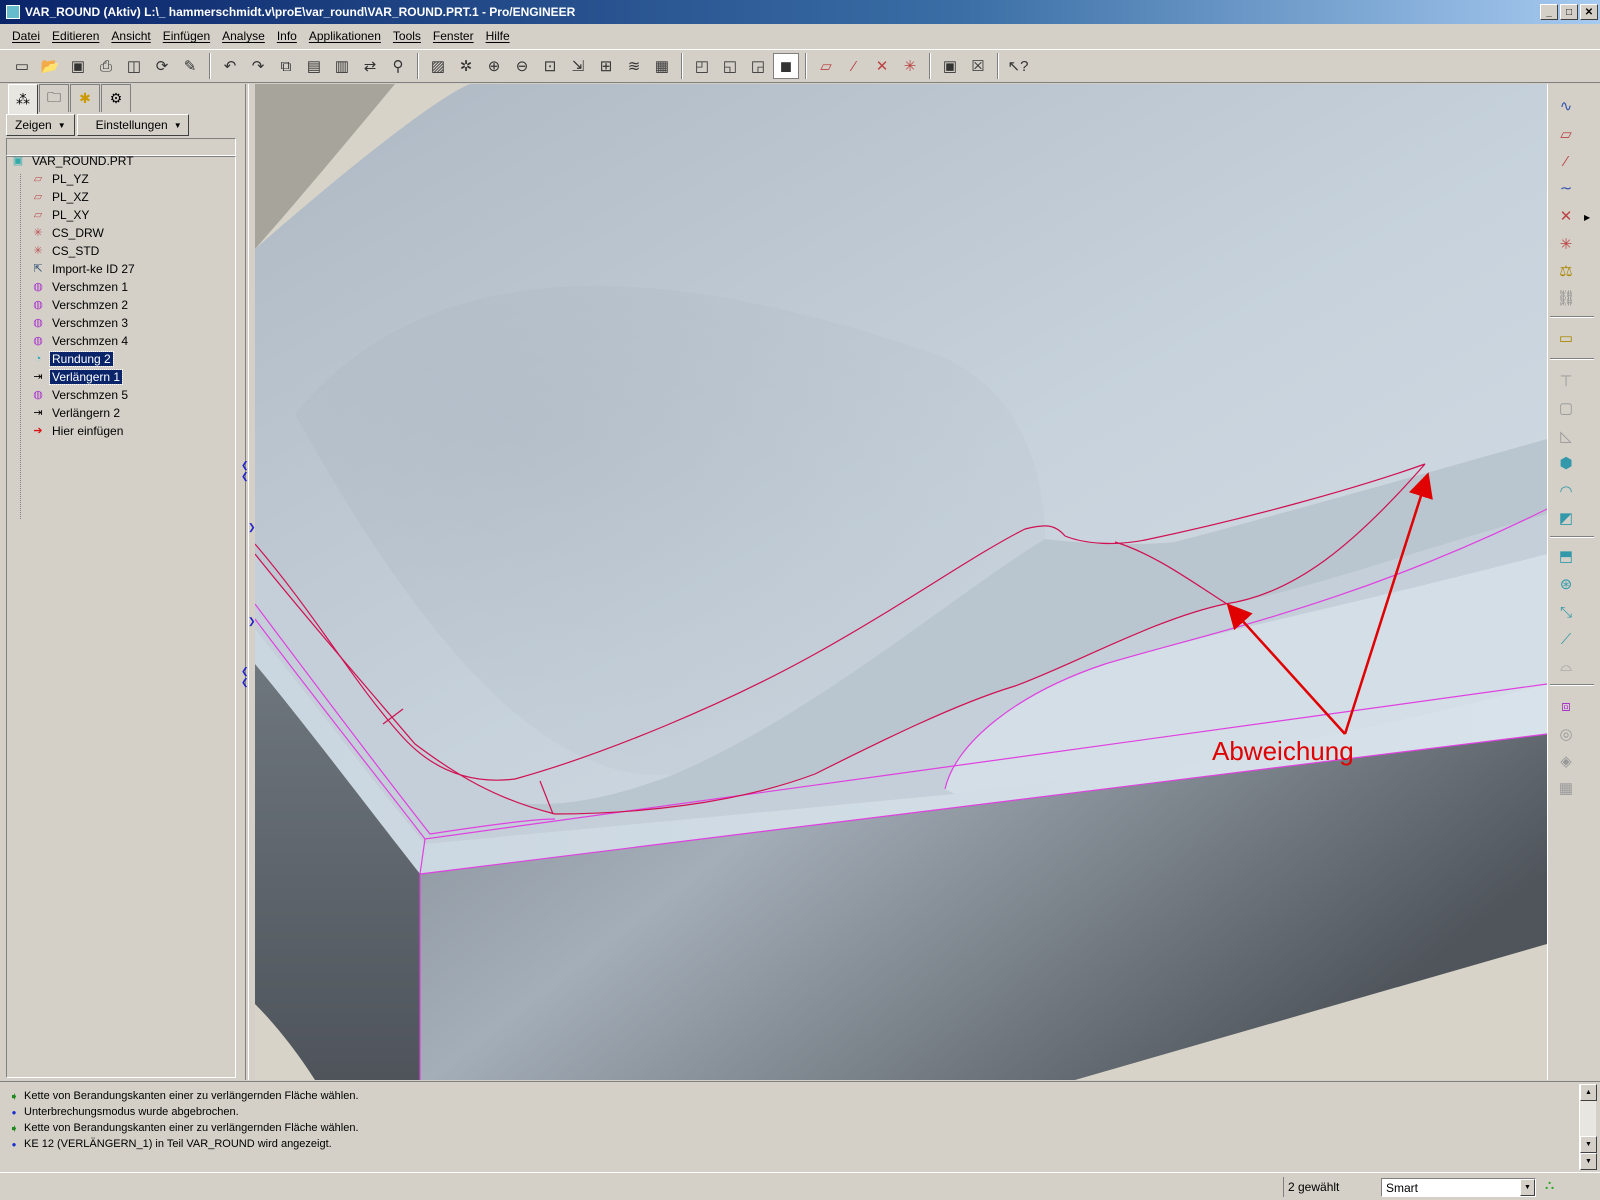 Image resolution: width=1600 pixels, height=1200 pixels. Describe the element at coordinates (40, 125) in the screenshot. I see `show-dropdown: Zeigen ▼` at that location.